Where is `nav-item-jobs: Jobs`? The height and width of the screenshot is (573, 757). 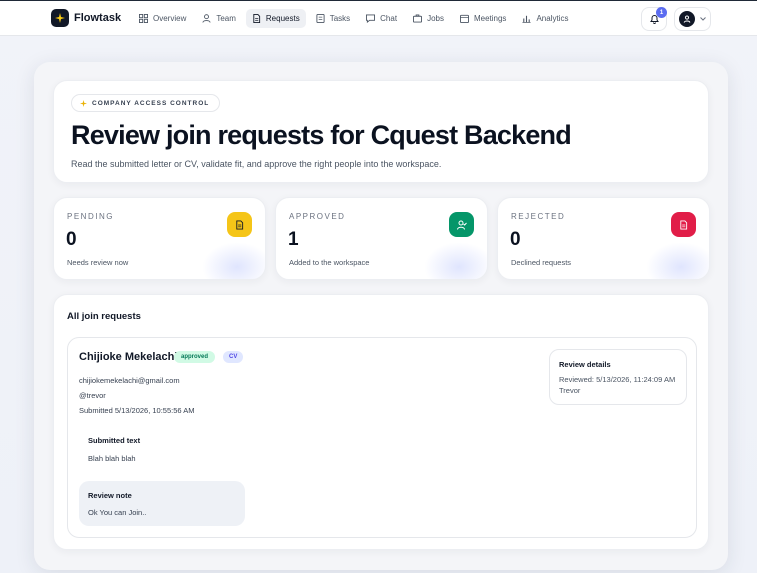 nav-item-jobs: Jobs is located at coordinates (428, 18).